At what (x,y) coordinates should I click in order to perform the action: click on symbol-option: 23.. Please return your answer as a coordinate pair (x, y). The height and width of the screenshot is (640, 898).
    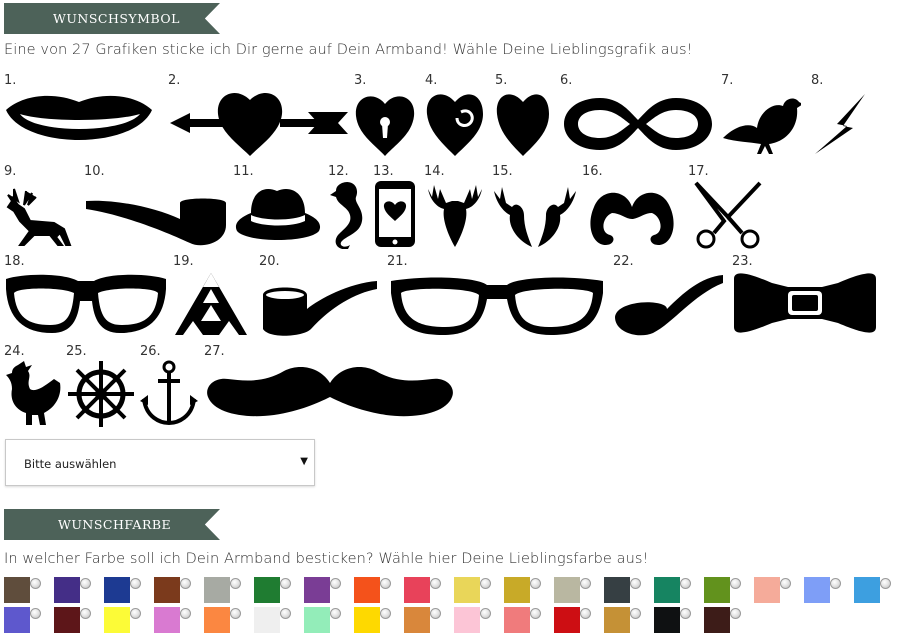
    Looking at the image, I should click on (805, 297).